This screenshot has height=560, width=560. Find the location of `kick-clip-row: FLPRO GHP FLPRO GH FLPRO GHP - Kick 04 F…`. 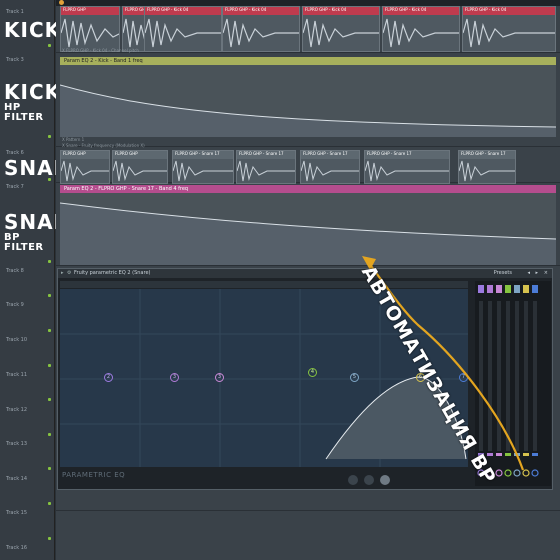

kick-clip-row: FLPRO GHP FLPRO GH FLPRO GHP - Kick 04 F… is located at coordinates (308, 29).